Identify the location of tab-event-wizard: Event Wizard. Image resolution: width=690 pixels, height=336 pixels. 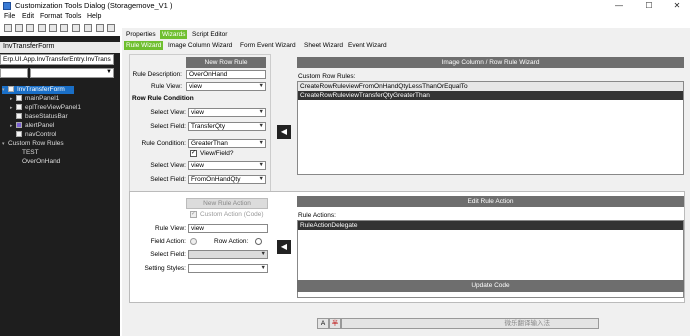
(367, 45).